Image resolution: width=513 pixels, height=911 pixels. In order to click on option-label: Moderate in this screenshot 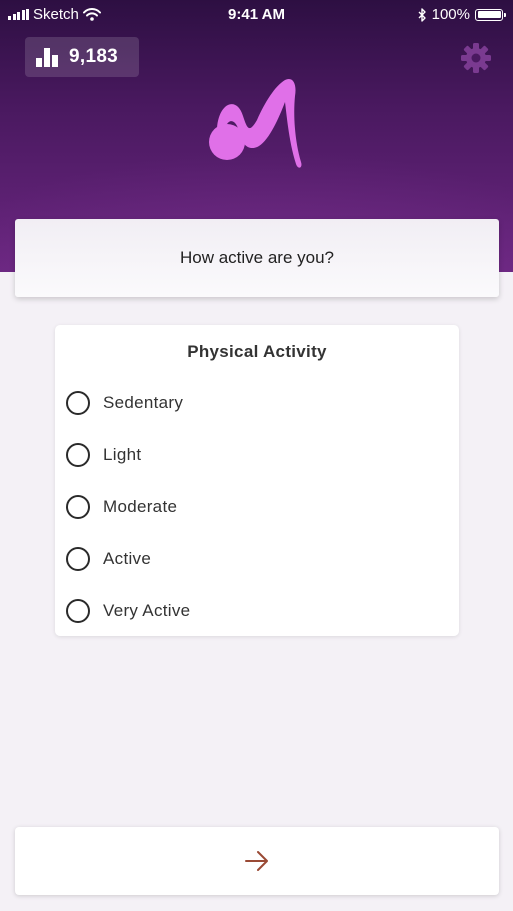, I will do `click(140, 506)`.